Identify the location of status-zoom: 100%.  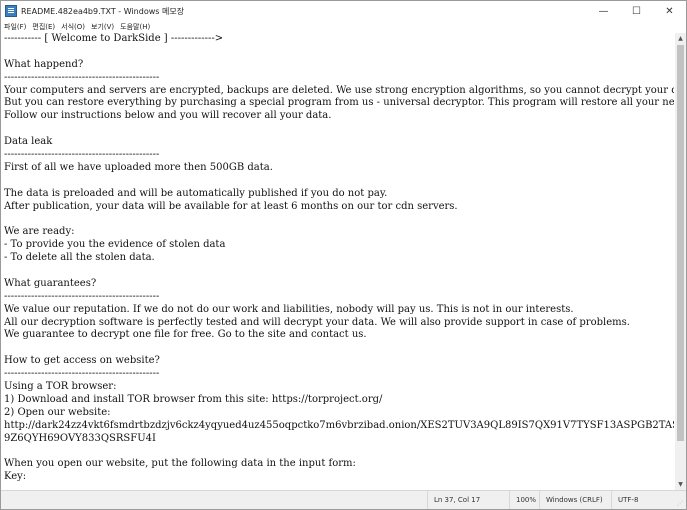
(524, 500).